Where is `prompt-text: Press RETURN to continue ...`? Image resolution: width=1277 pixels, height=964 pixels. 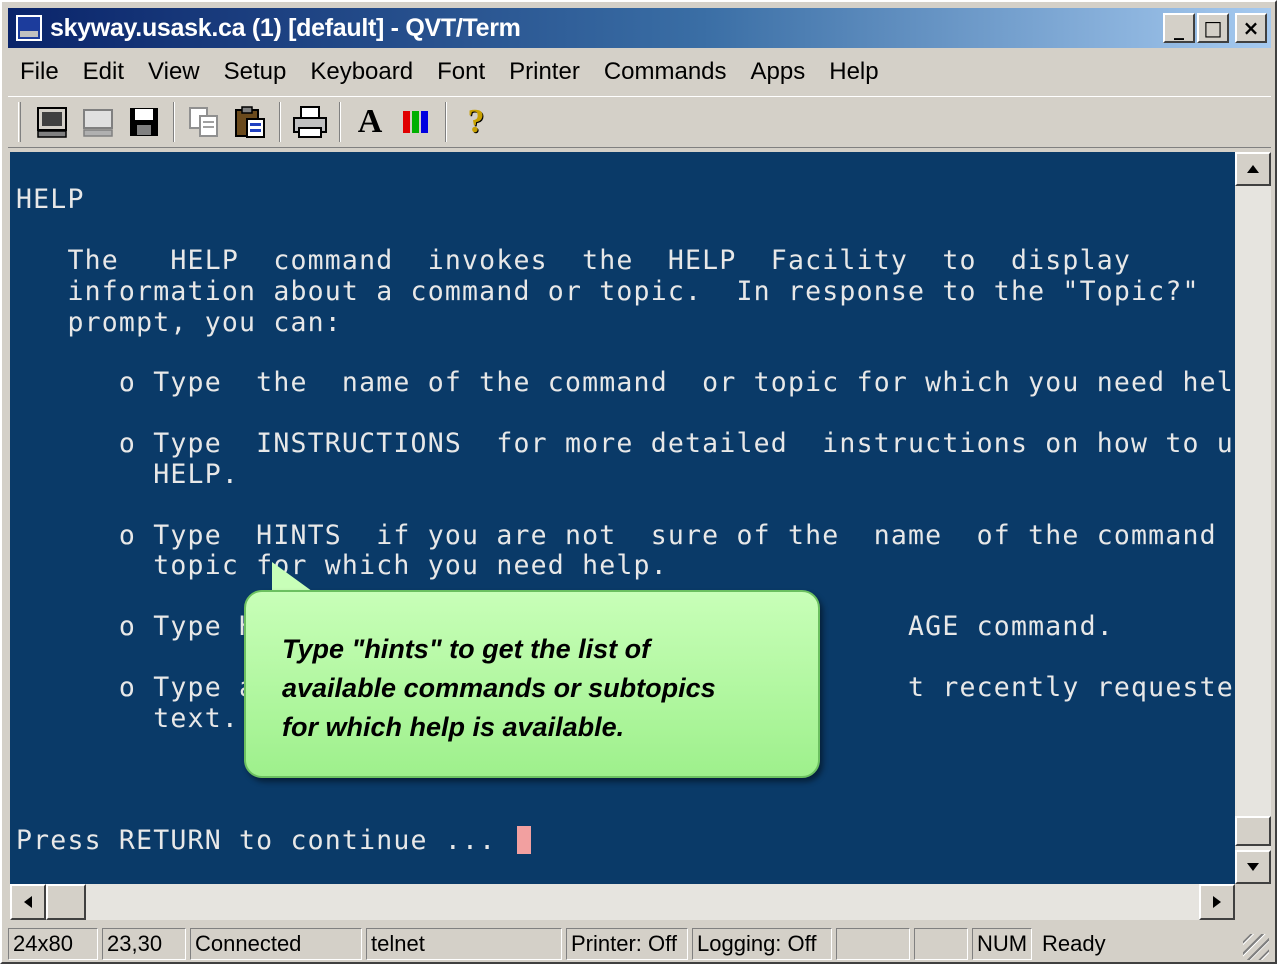 prompt-text: Press RETURN to continue ... is located at coordinates (265, 840).